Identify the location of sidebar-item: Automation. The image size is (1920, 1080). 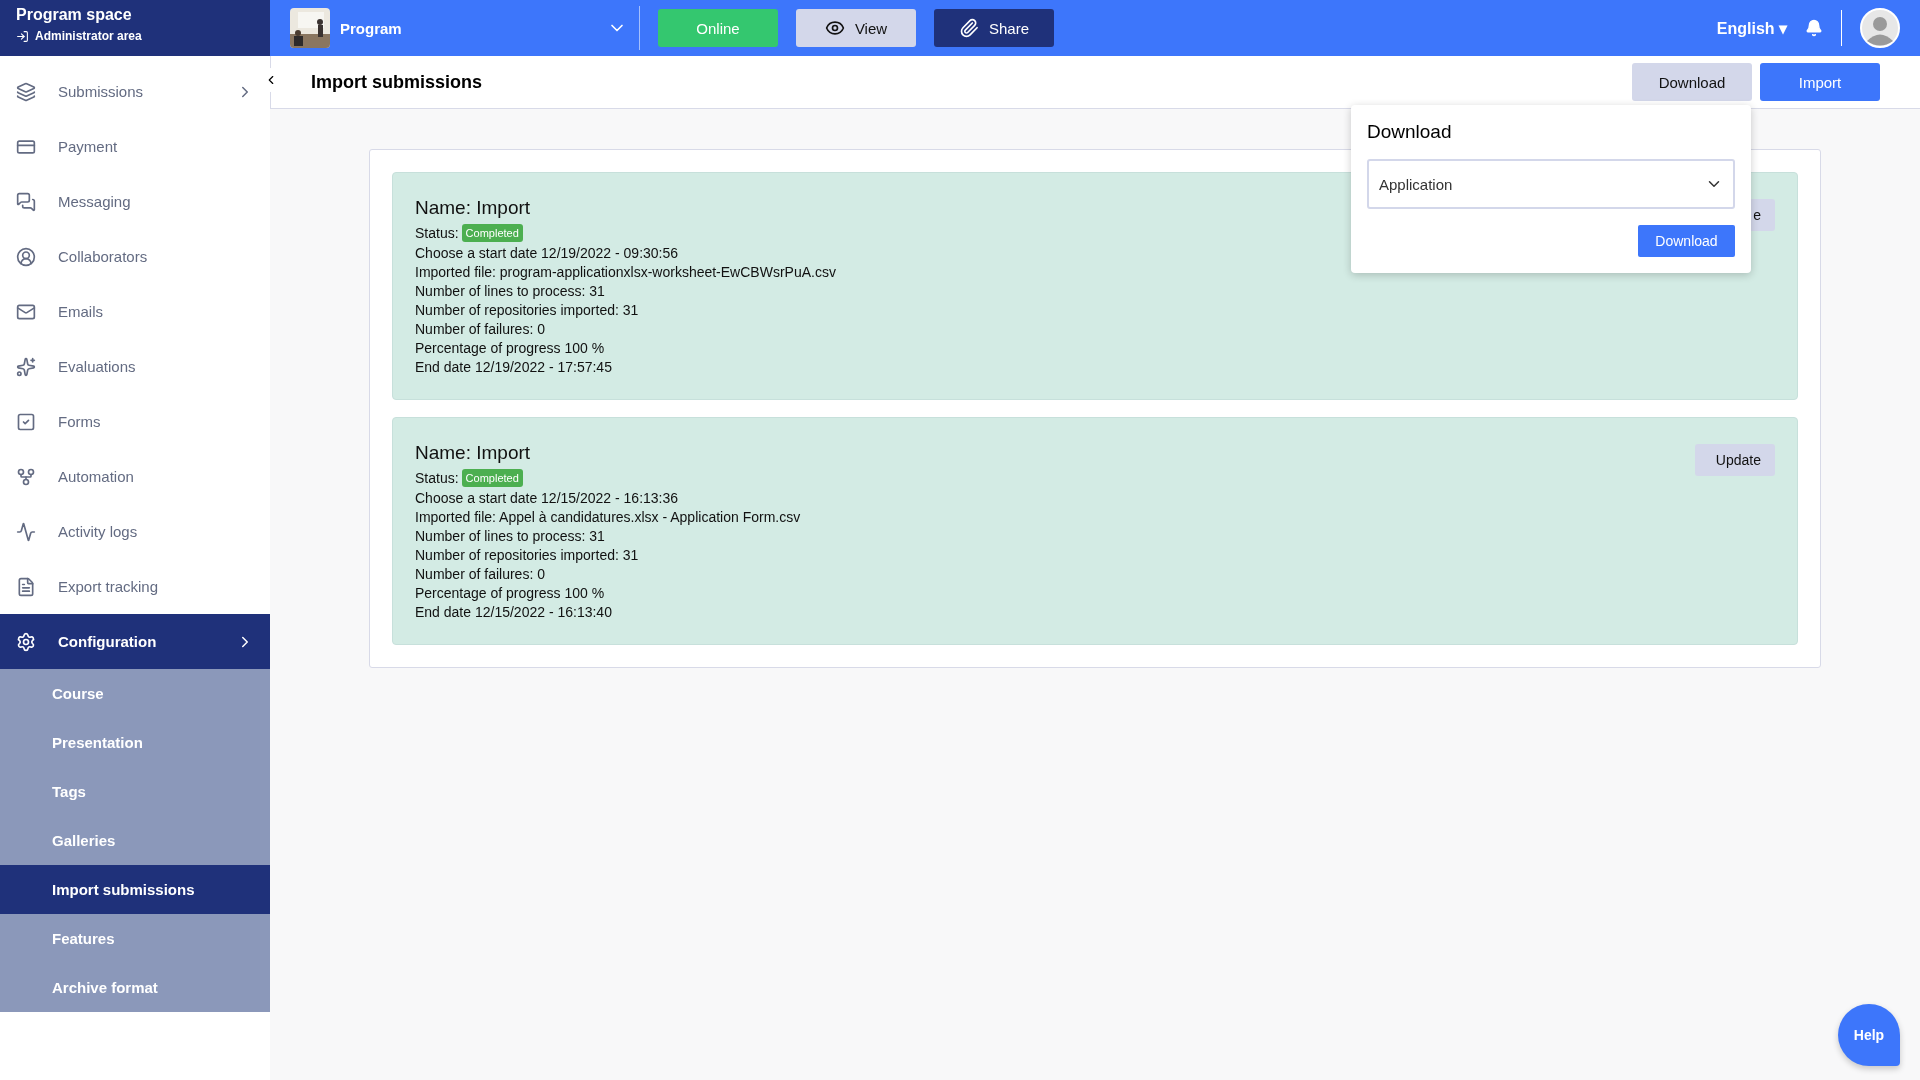
(135, 476).